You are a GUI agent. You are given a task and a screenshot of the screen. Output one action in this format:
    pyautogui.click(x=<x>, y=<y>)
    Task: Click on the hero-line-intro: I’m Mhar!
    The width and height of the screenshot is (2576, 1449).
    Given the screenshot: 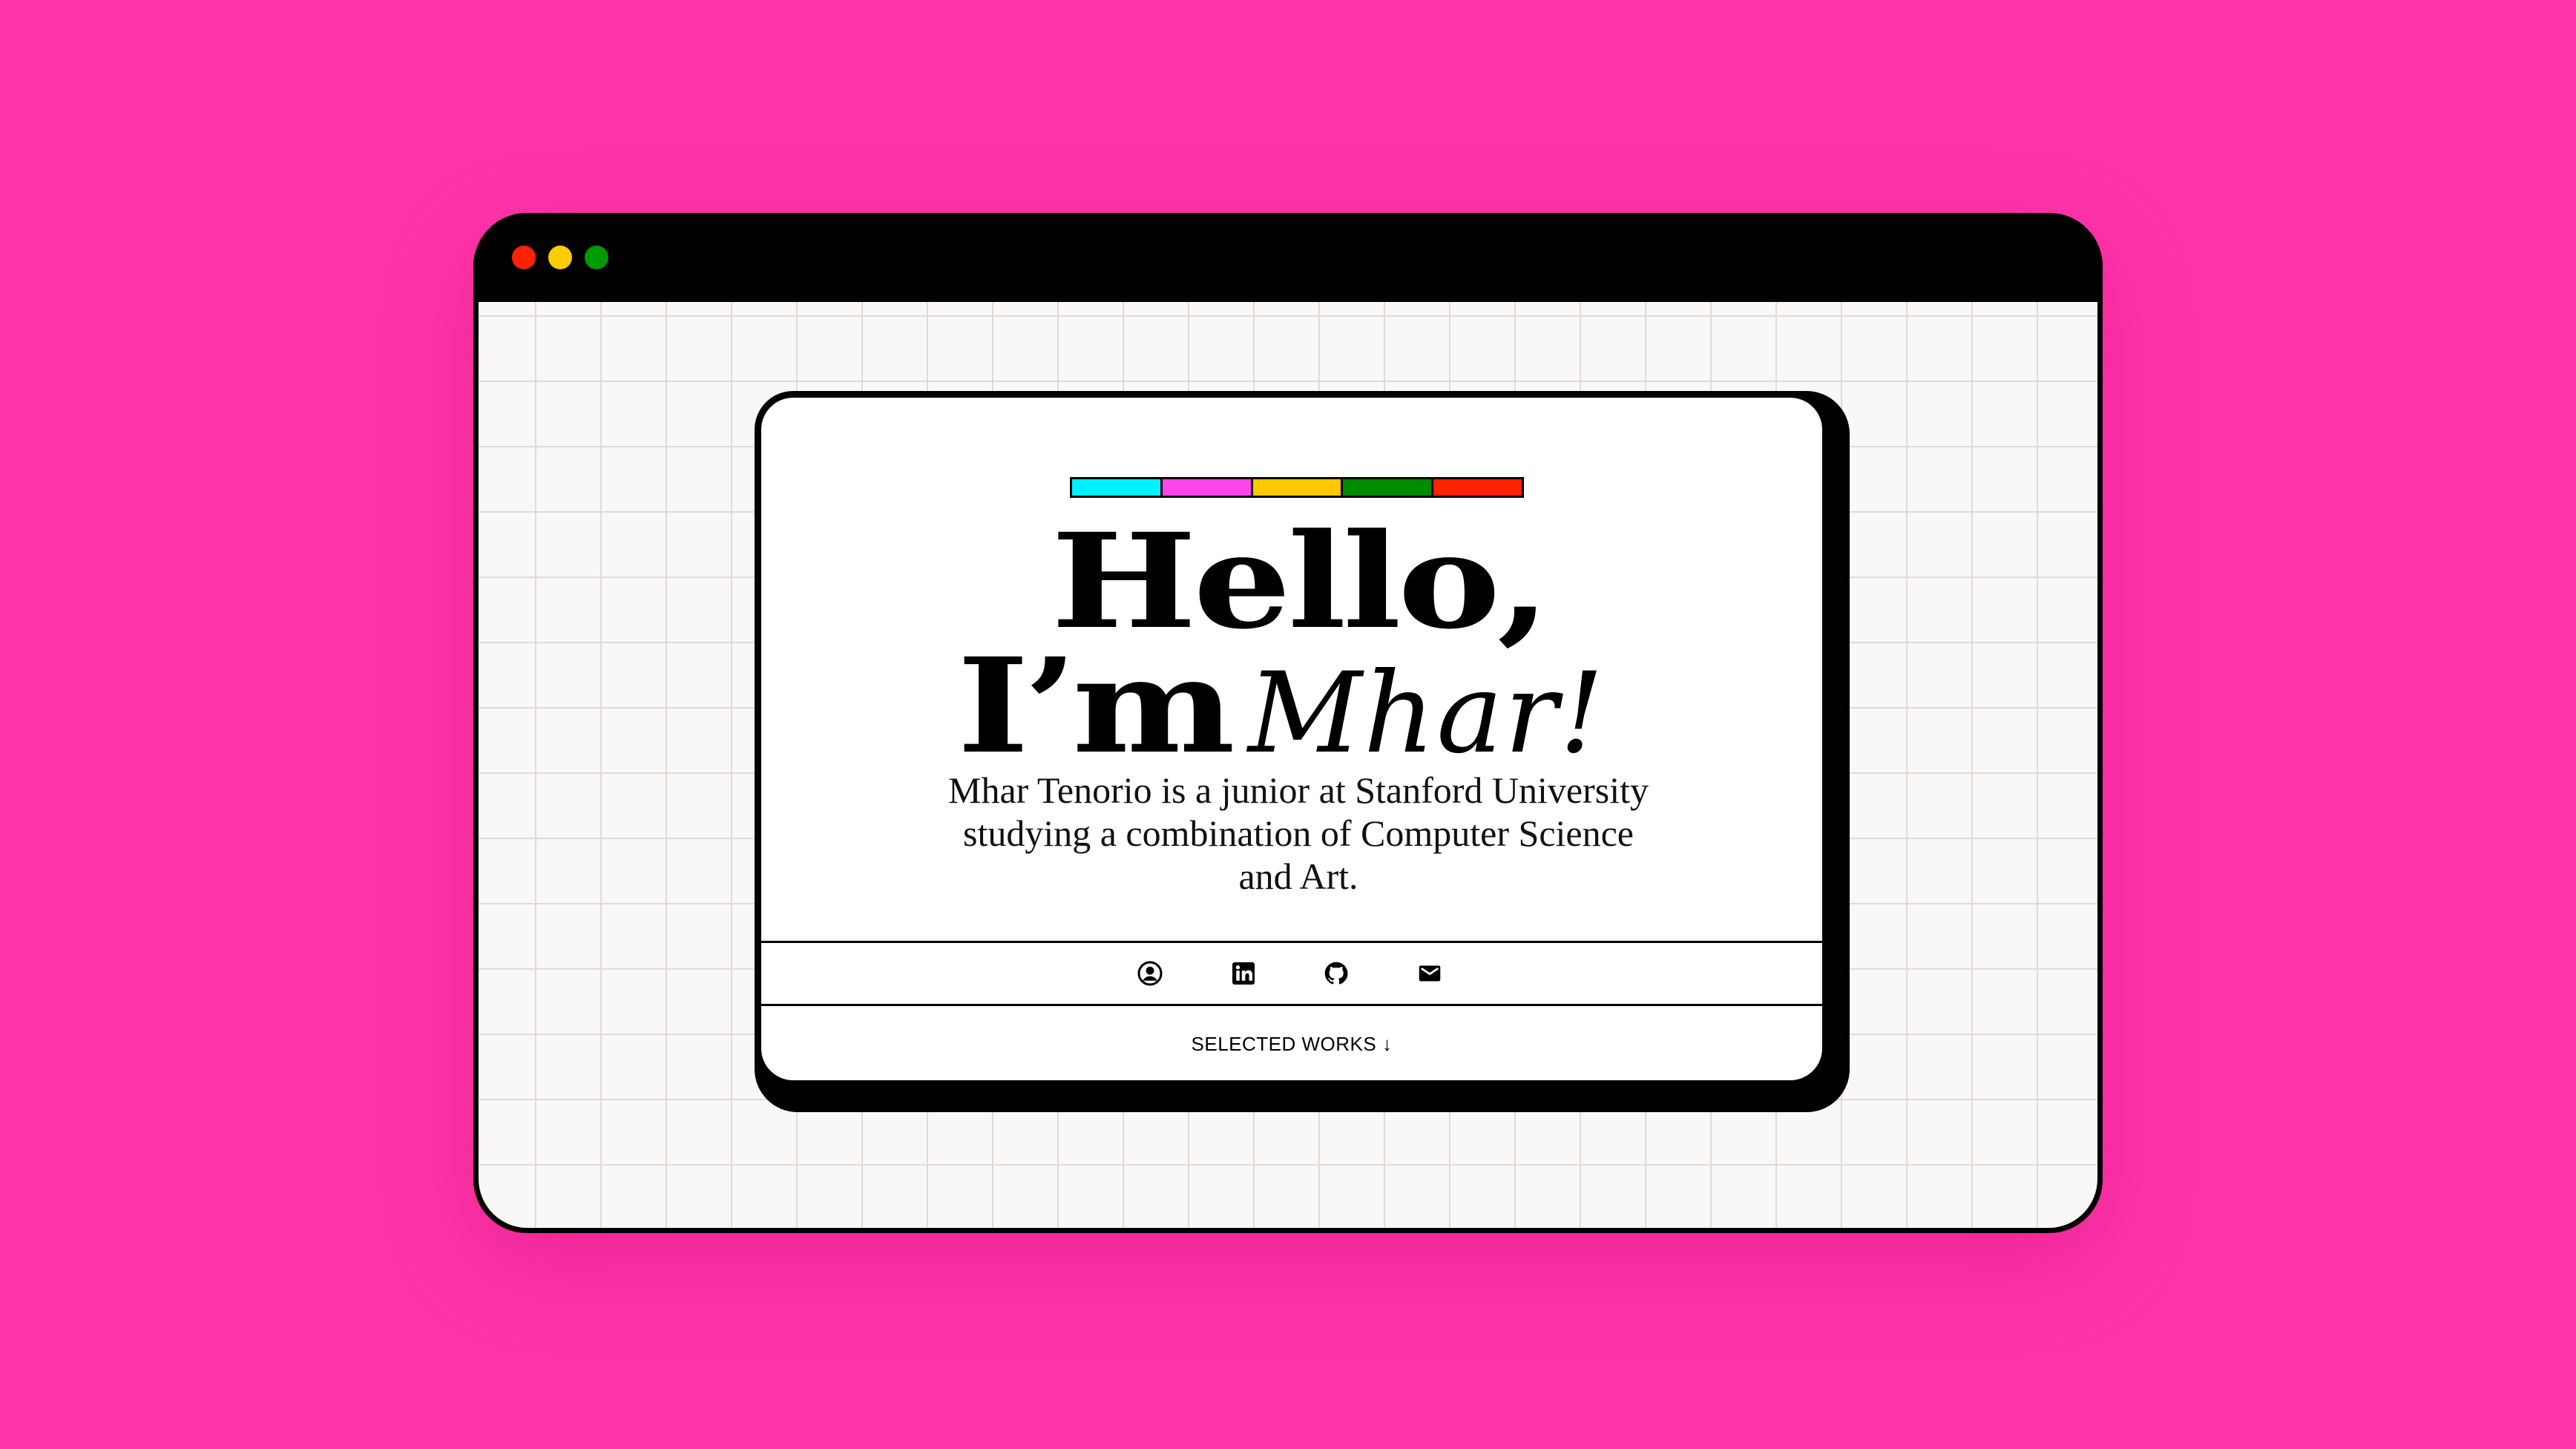 What is the action you would take?
    pyautogui.click(x=1291, y=706)
    